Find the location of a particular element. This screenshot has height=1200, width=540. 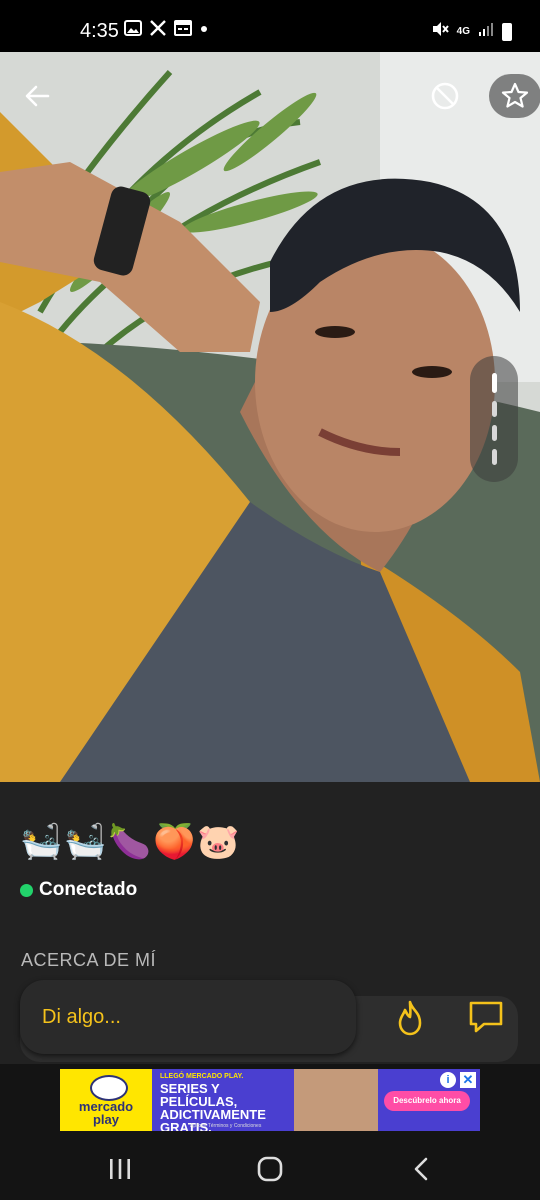

online-status: Conectado is located at coordinates (78, 890).